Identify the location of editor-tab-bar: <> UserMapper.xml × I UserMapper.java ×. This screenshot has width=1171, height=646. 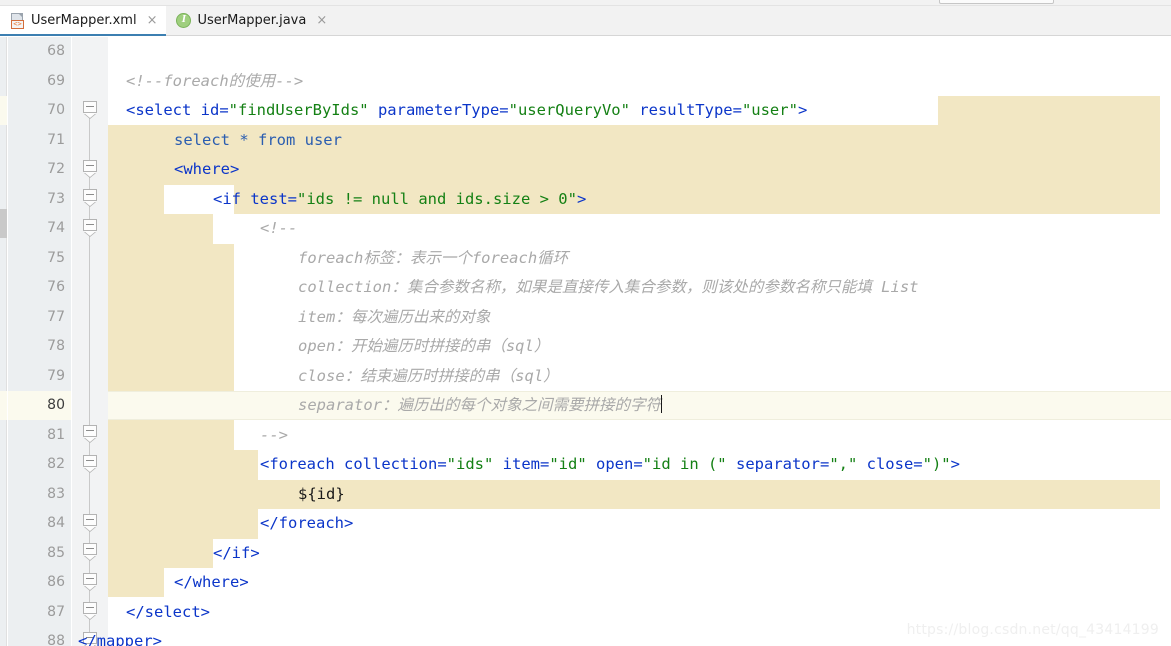
(585, 21).